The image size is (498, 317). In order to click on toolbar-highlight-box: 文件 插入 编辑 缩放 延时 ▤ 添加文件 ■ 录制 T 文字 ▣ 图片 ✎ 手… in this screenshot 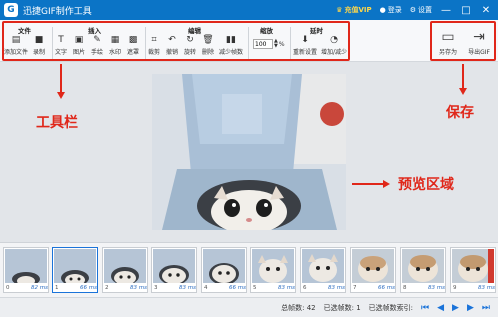, I will do `click(176, 41)`.